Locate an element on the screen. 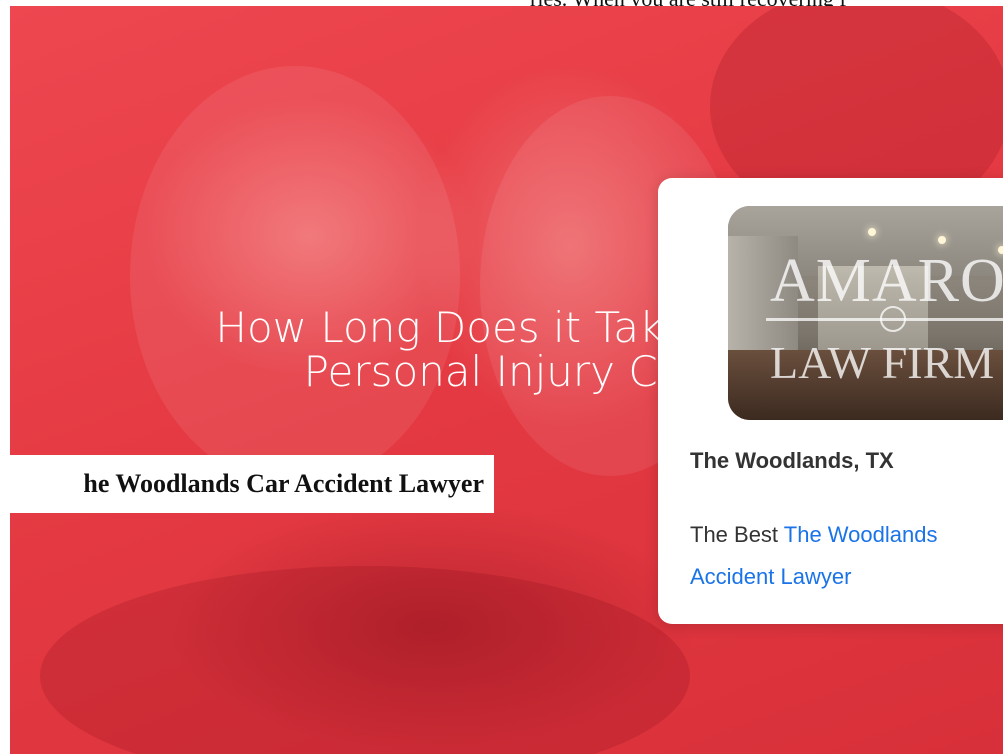 This screenshot has height=754, width=1003. law-firm-office-image: AMARO LAW FIRM is located at coordinates (865, 313).